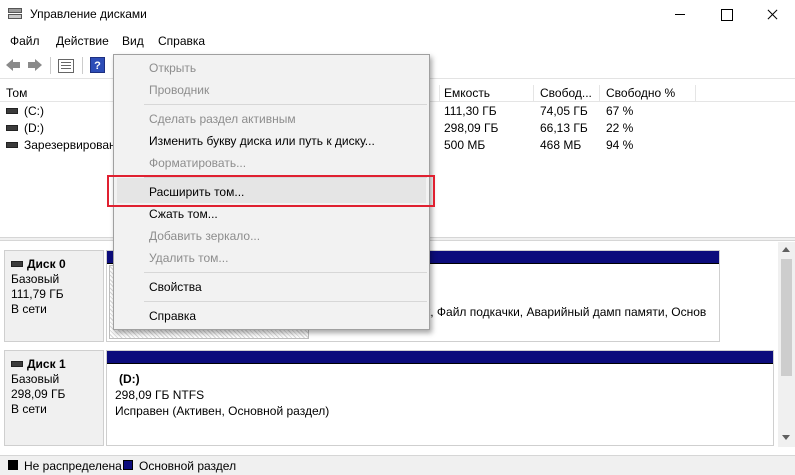 The width and height of the screenshot is (795, 475). Describe the element at coordinates (73, 466) in the screenshot. I see `legend-unallocated: Не распределена` at that location.